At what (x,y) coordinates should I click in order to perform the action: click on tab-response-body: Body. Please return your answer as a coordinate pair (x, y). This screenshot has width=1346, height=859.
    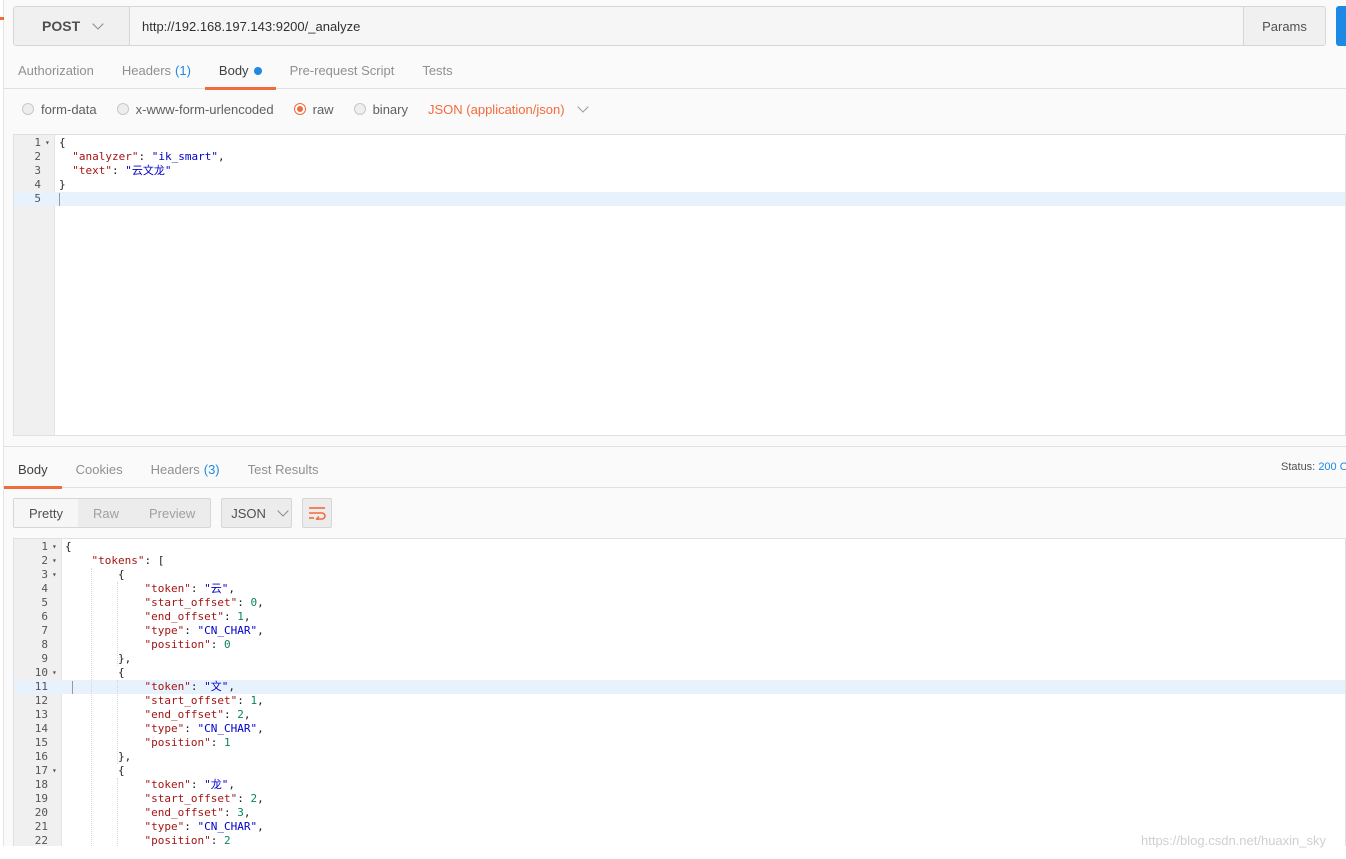
    Looking at the image, I should click on (33, 470).